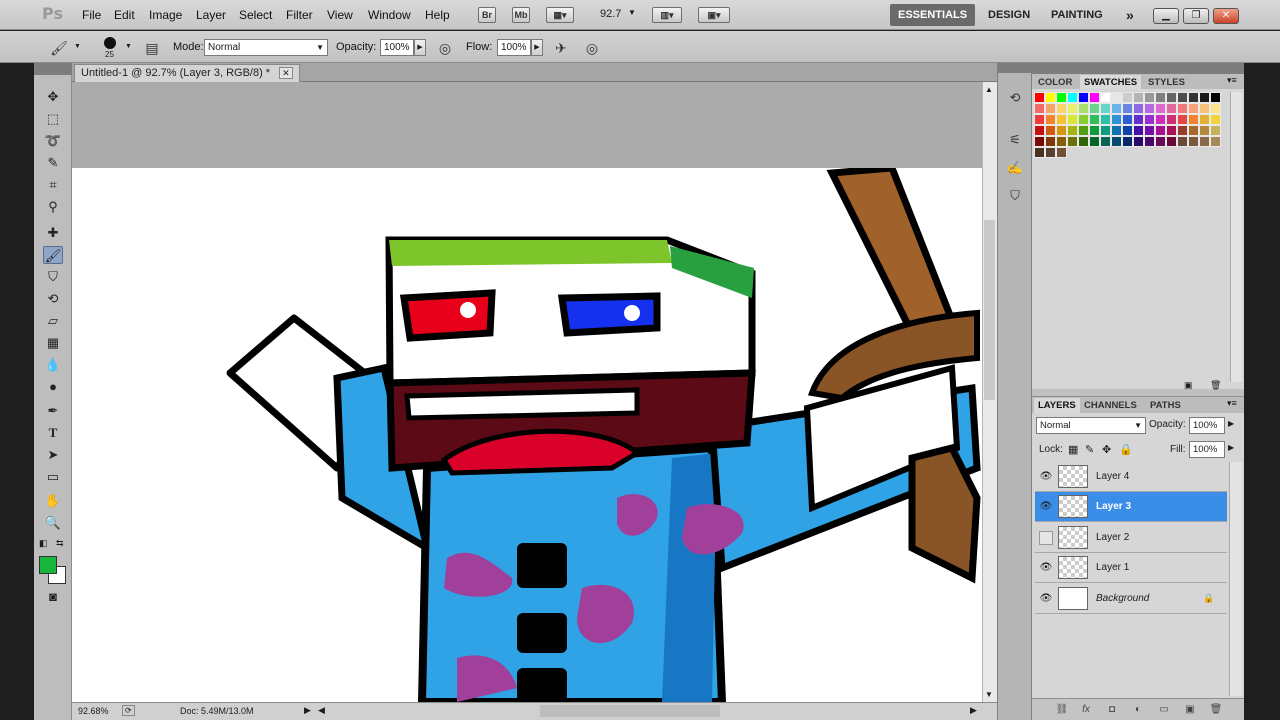 This screenshot has width=1280, height=720. What do you see at coordinates (266, 47) in the screenshot?
I see `mode-select: Normal ▼` at bounding box center [266, 47].